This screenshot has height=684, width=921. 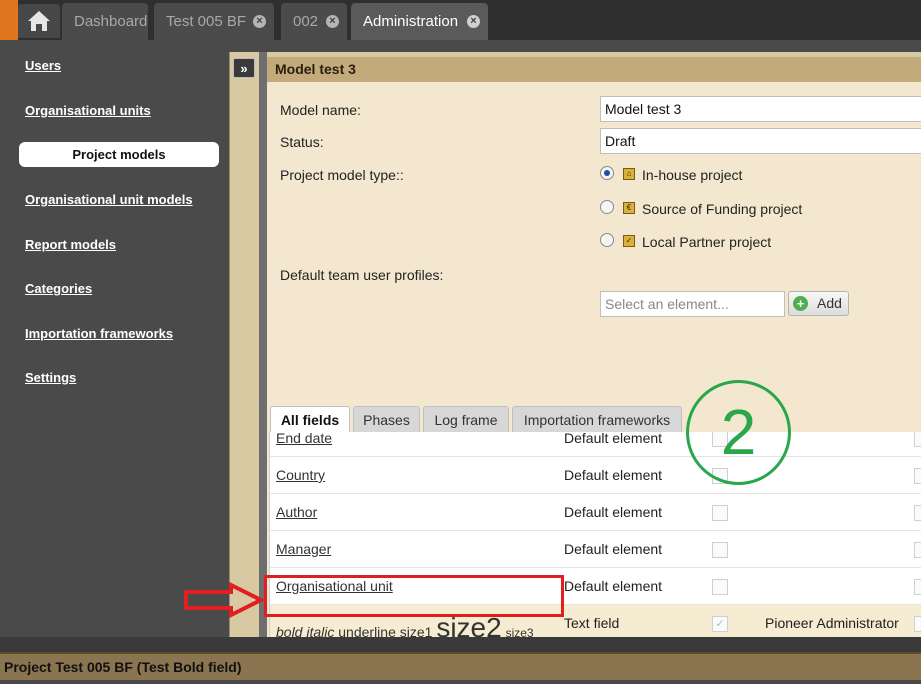 I want to click on in-house-label: In-house project, so click(x=692, y=175).